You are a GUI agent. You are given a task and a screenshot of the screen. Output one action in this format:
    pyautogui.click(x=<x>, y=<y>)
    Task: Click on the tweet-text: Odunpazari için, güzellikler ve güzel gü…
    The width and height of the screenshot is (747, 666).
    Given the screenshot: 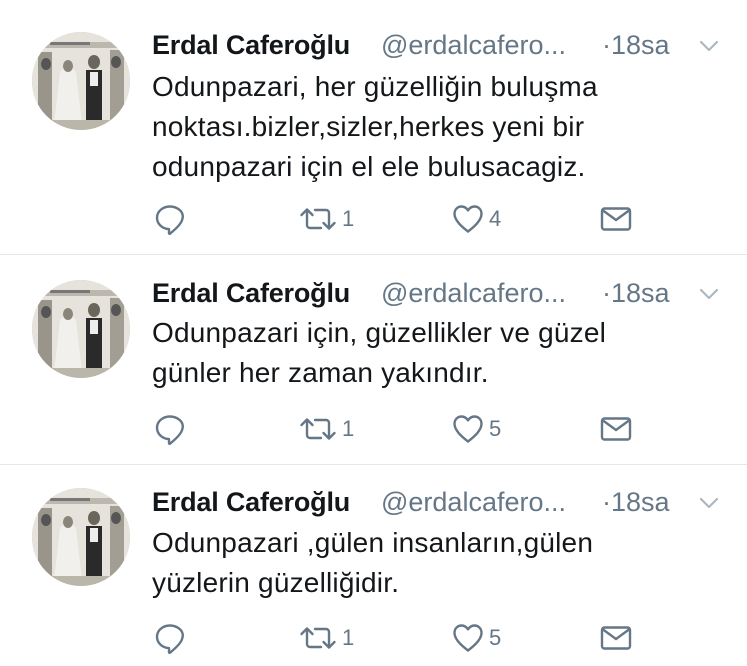 What is the action you would take?
    pyautogui.click(x=379, y=352)
    